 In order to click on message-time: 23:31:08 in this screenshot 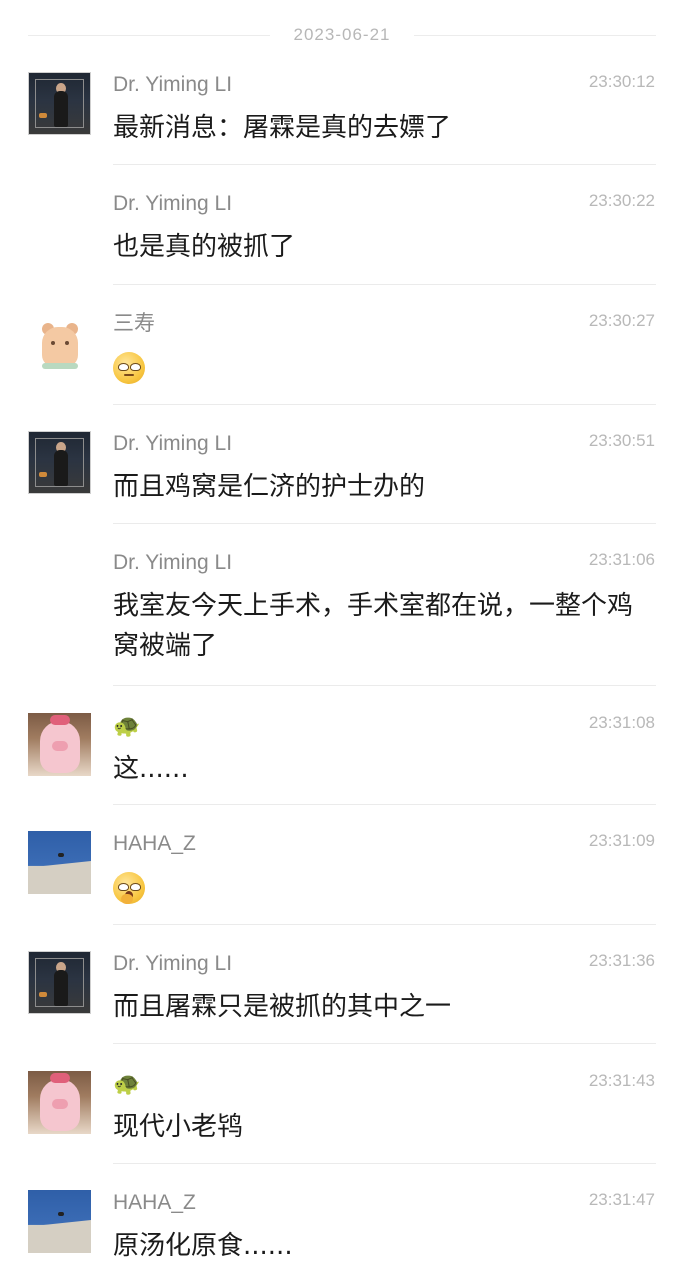, I will do `click(621, 722)`.